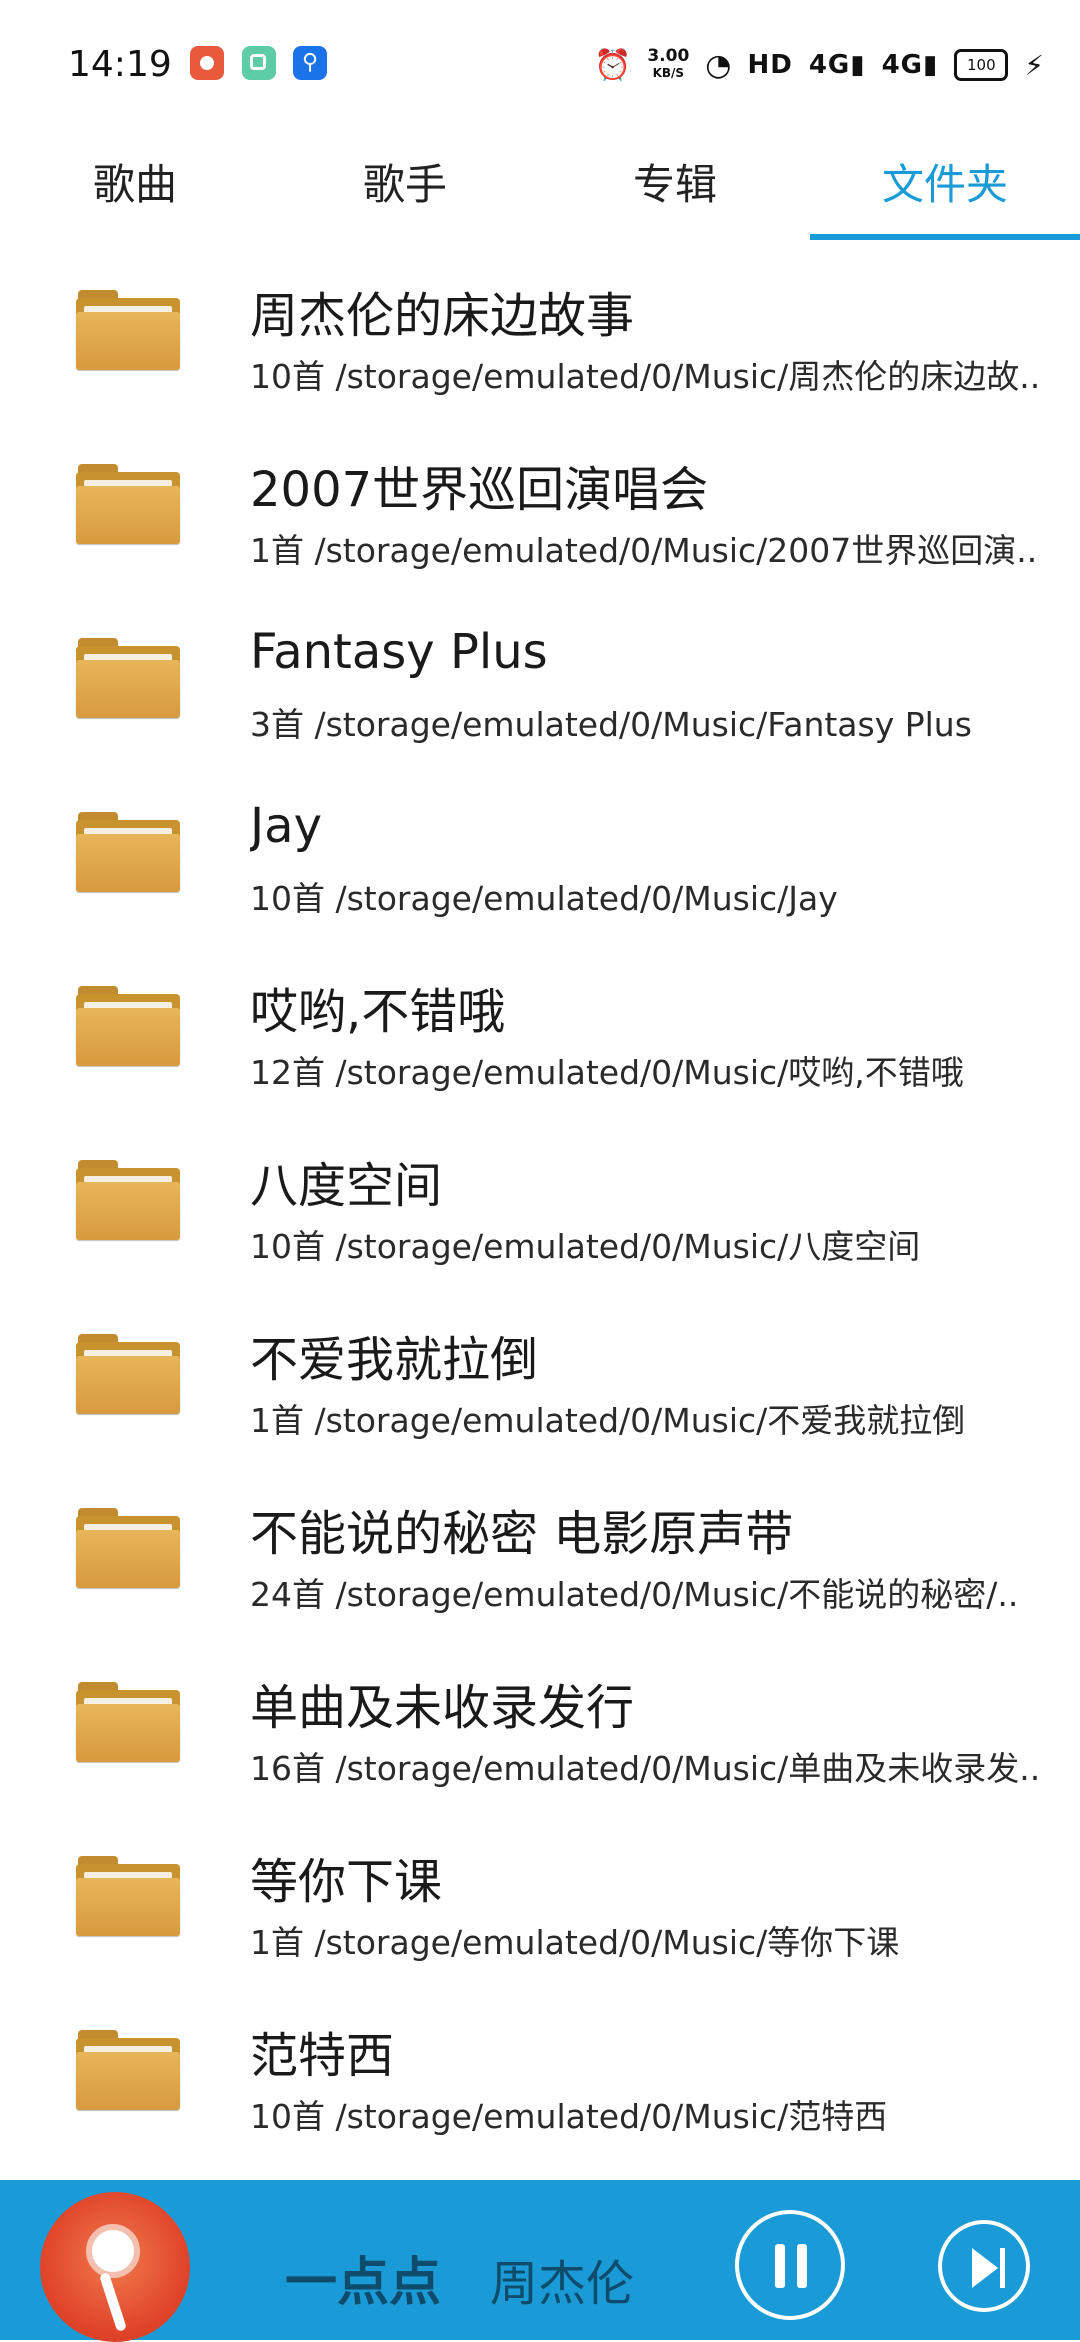 This screenshot has height=2342, width=1080. I want to click on signal-icon-2: 4G▮, so click(910, 65).